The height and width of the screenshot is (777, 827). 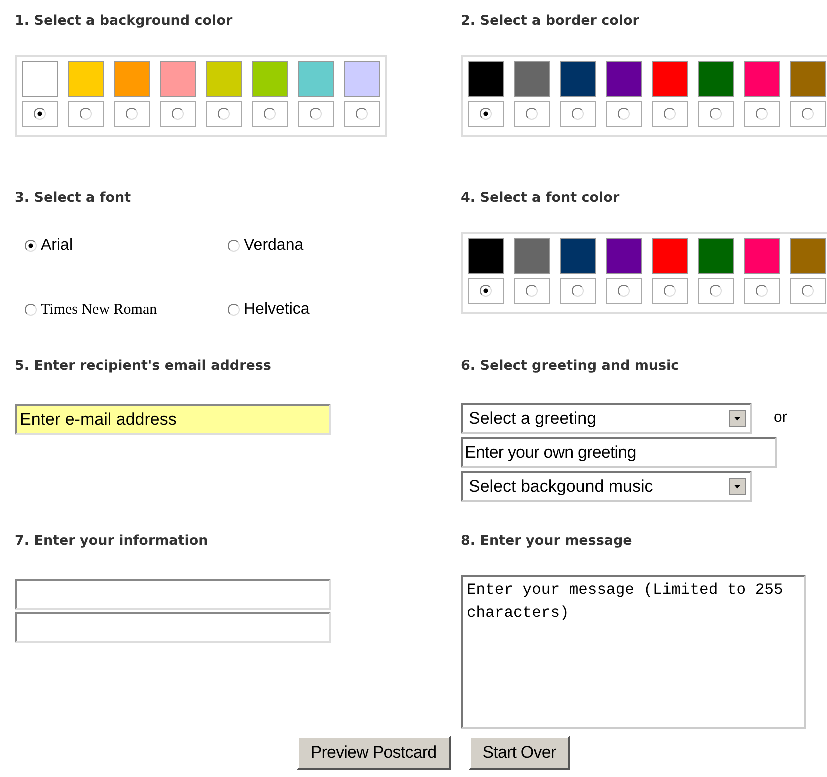 What do you see at coordinates (111, 541) in the screenshot?
I see `section-heading: 7. Enter your information` at bounding box center [111, 541].